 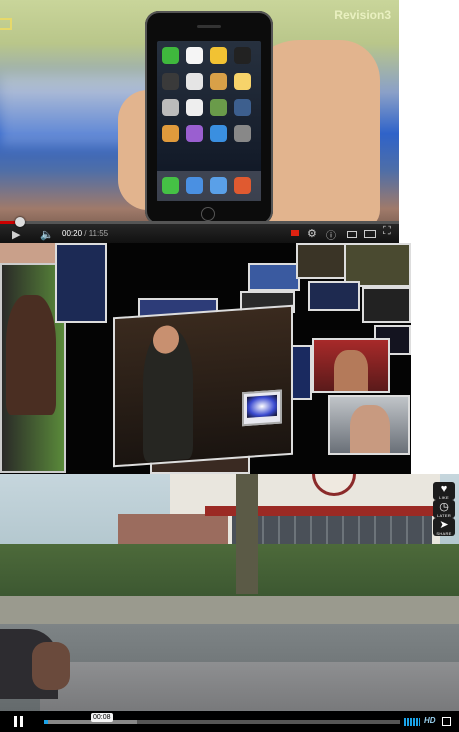 I want to click on driver-hand, so click(x=51, y=666).